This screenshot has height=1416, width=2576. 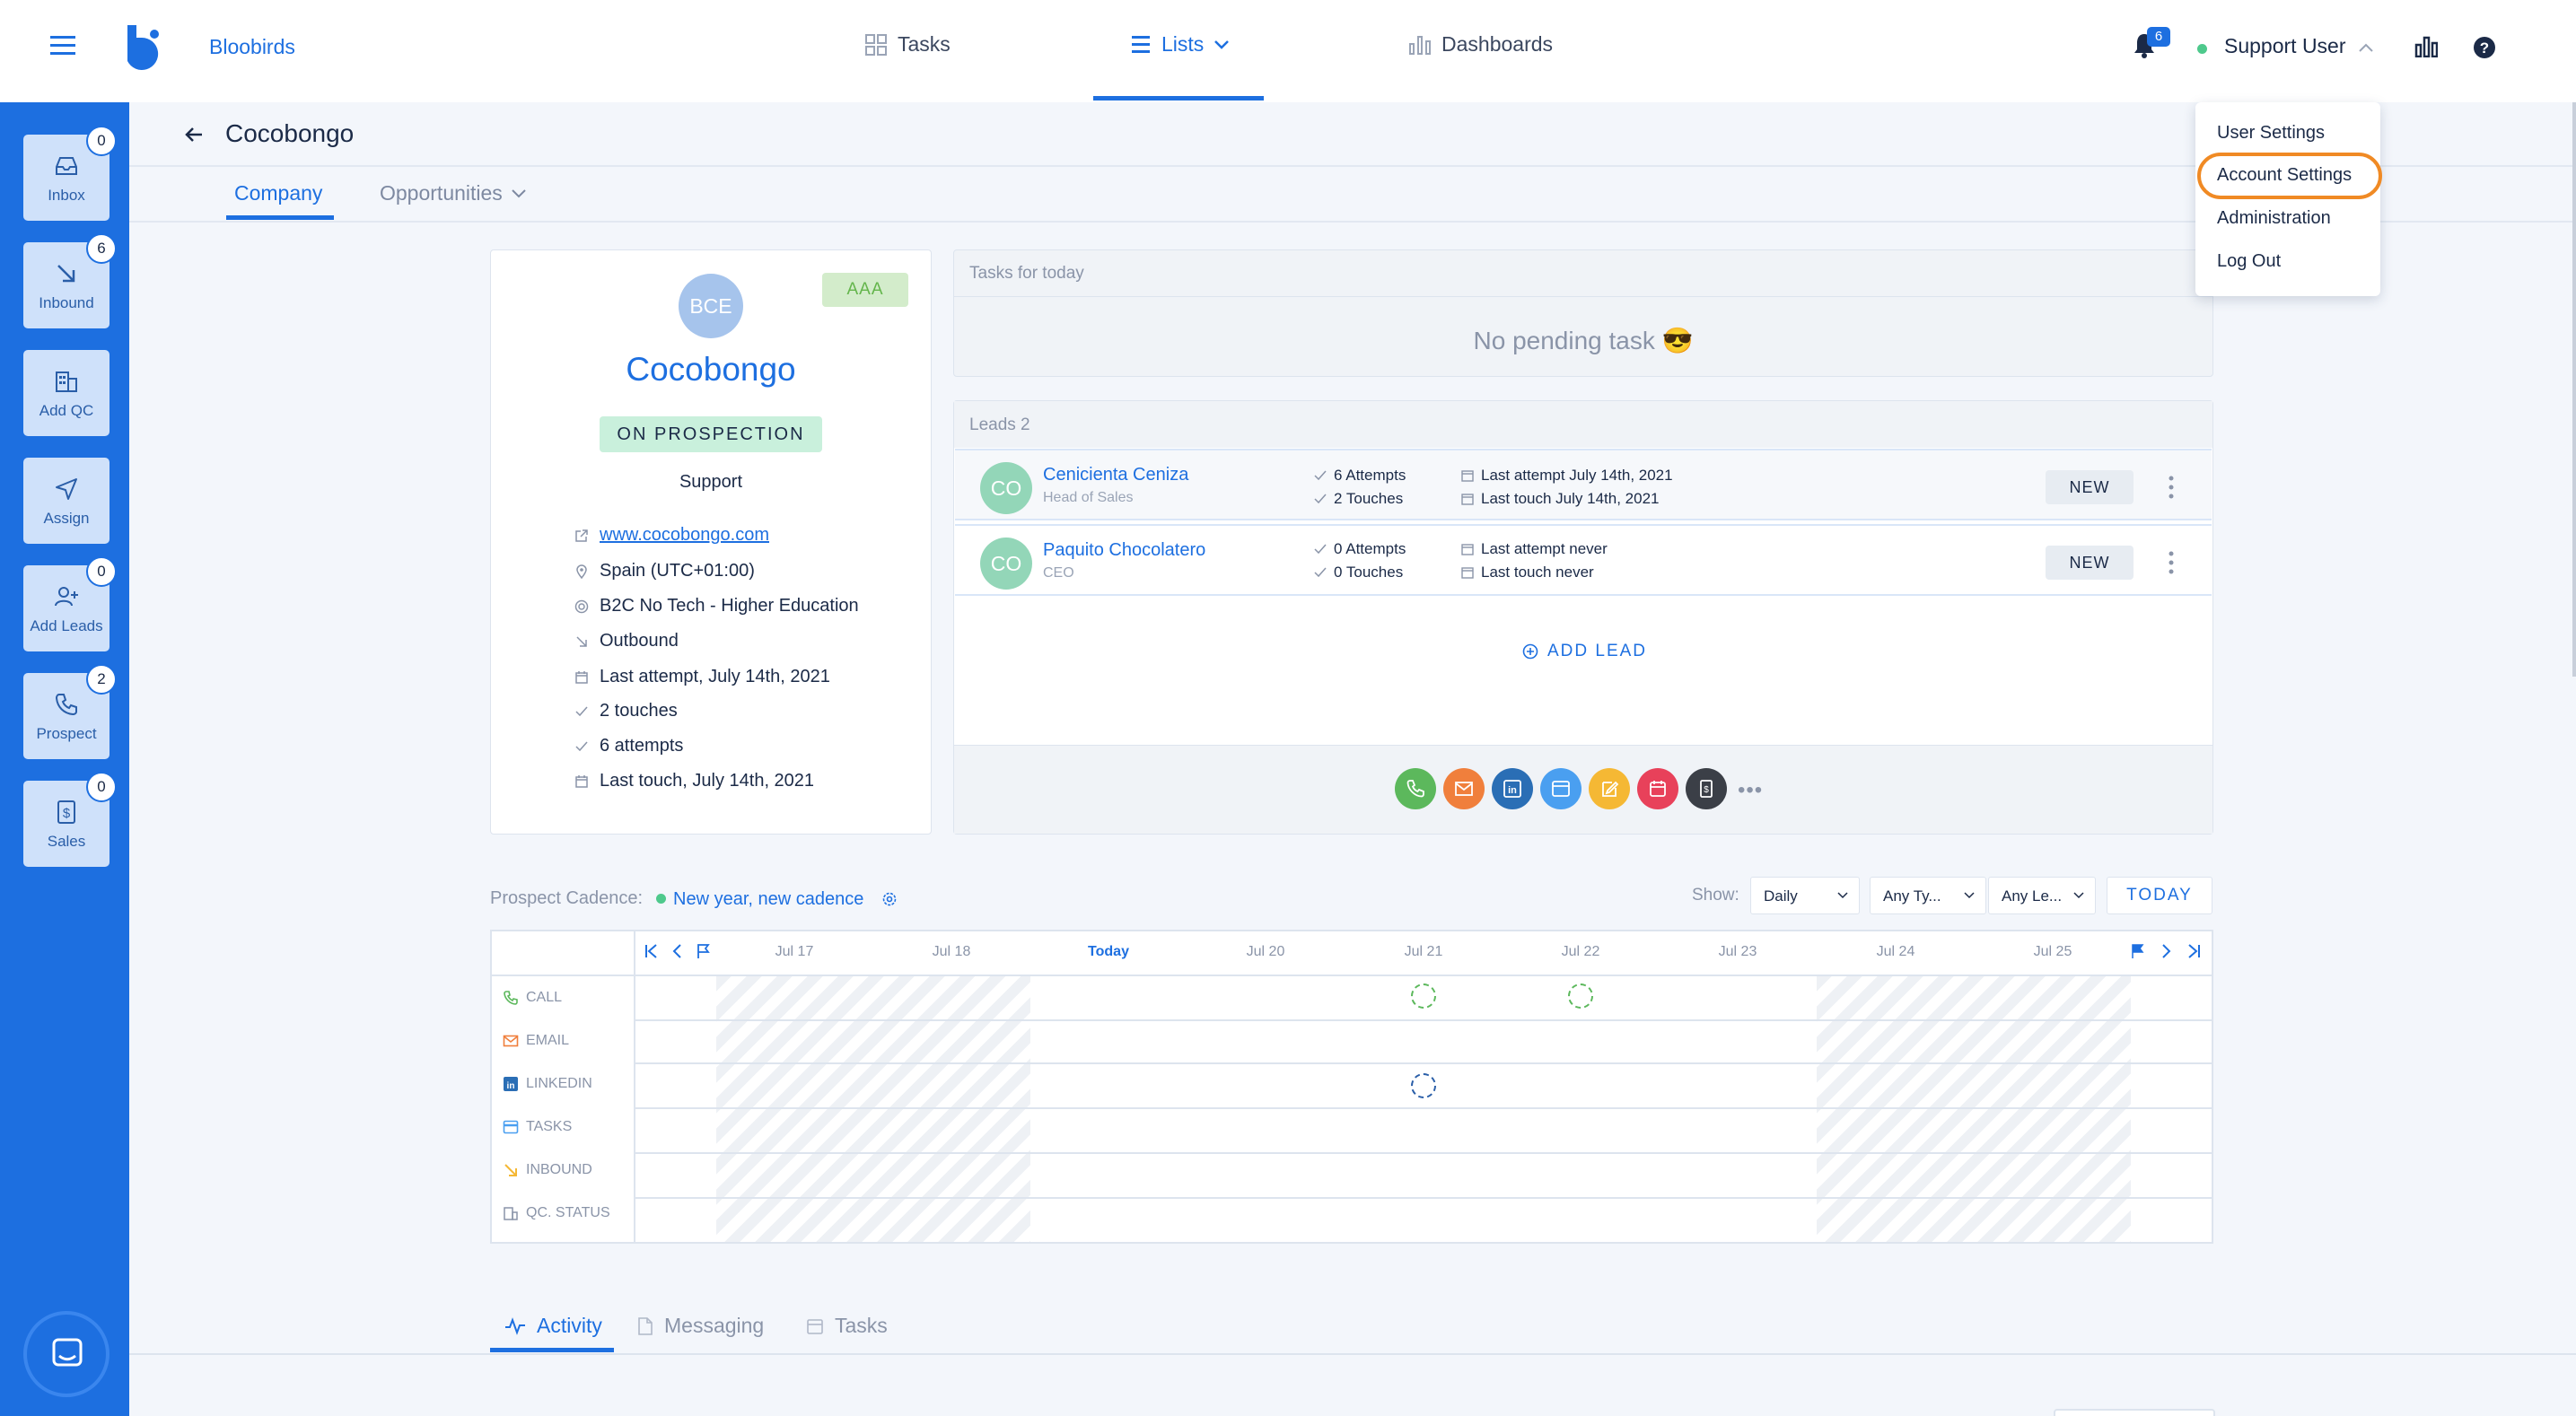 I want to click on sidebar-item-inbox: Inbox 0, so click(x=70, y=173).